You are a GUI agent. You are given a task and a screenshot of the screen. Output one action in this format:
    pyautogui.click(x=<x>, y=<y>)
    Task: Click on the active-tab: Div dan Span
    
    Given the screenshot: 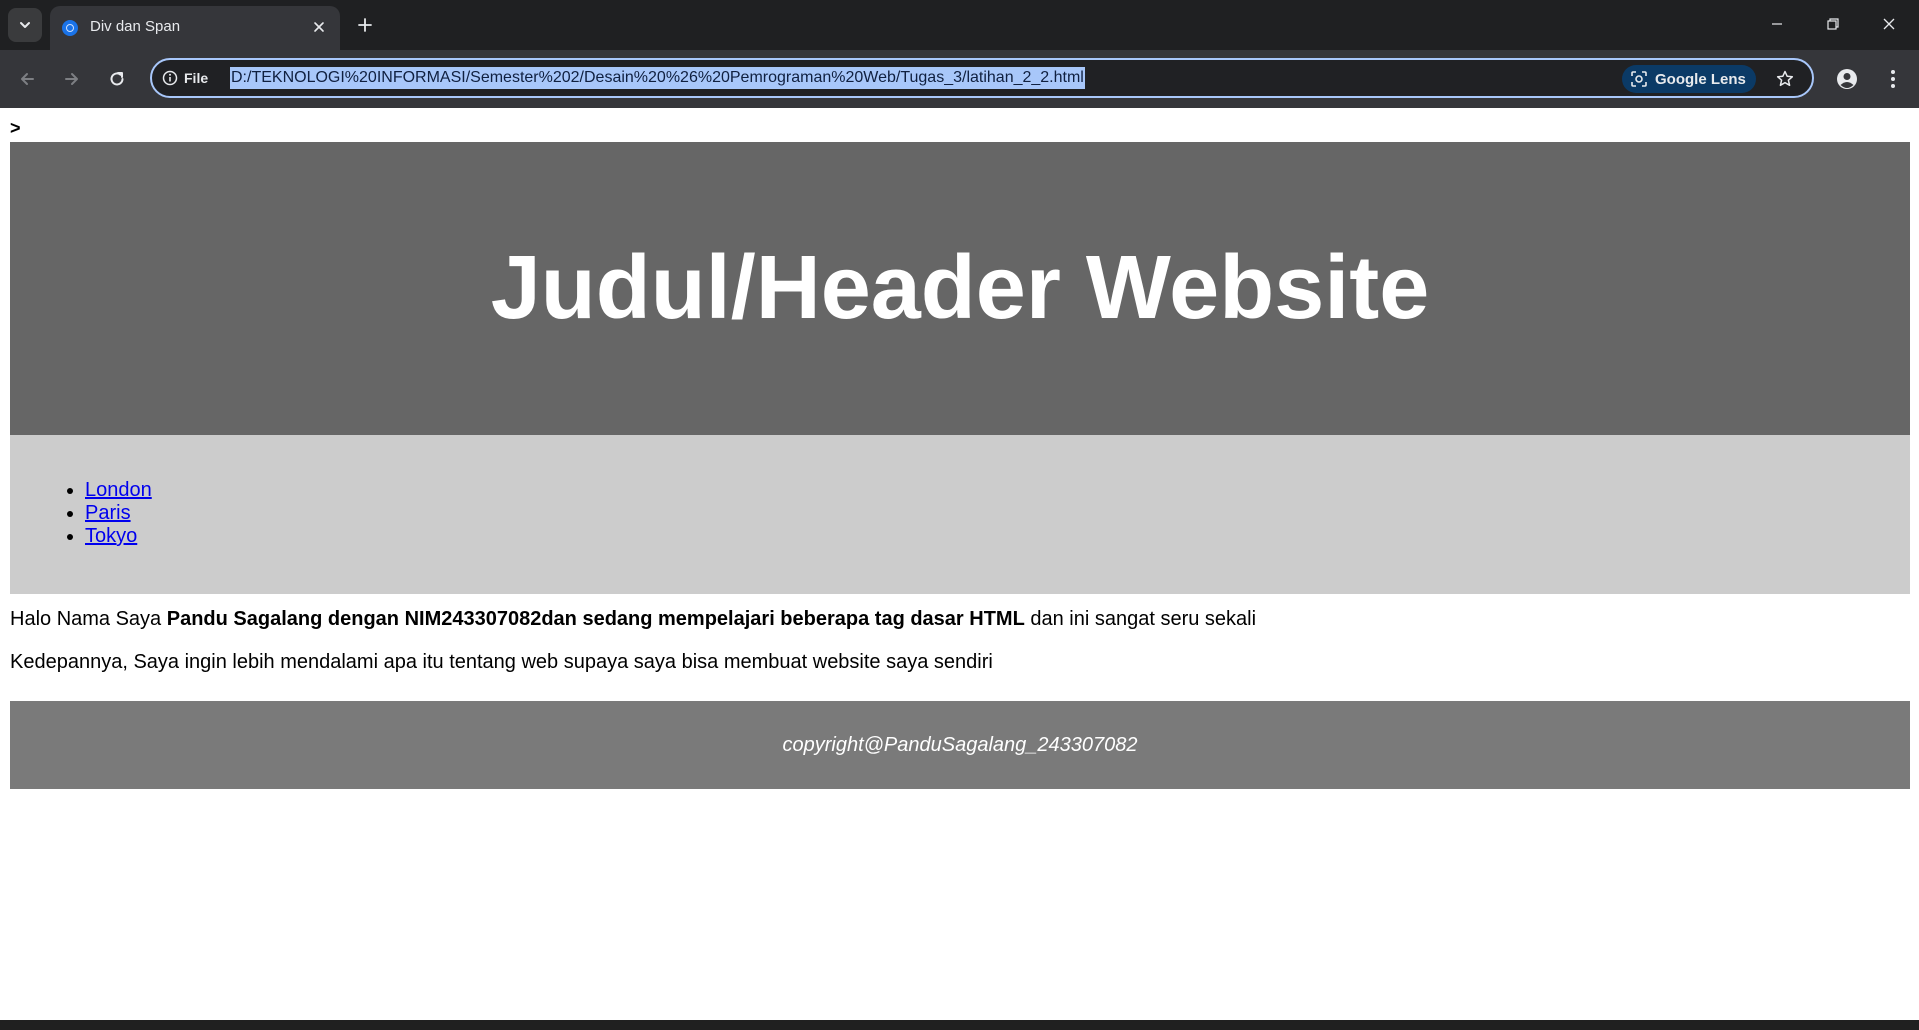 What is the action you would take?
    pyautogui.click(x=195, y=28)
    